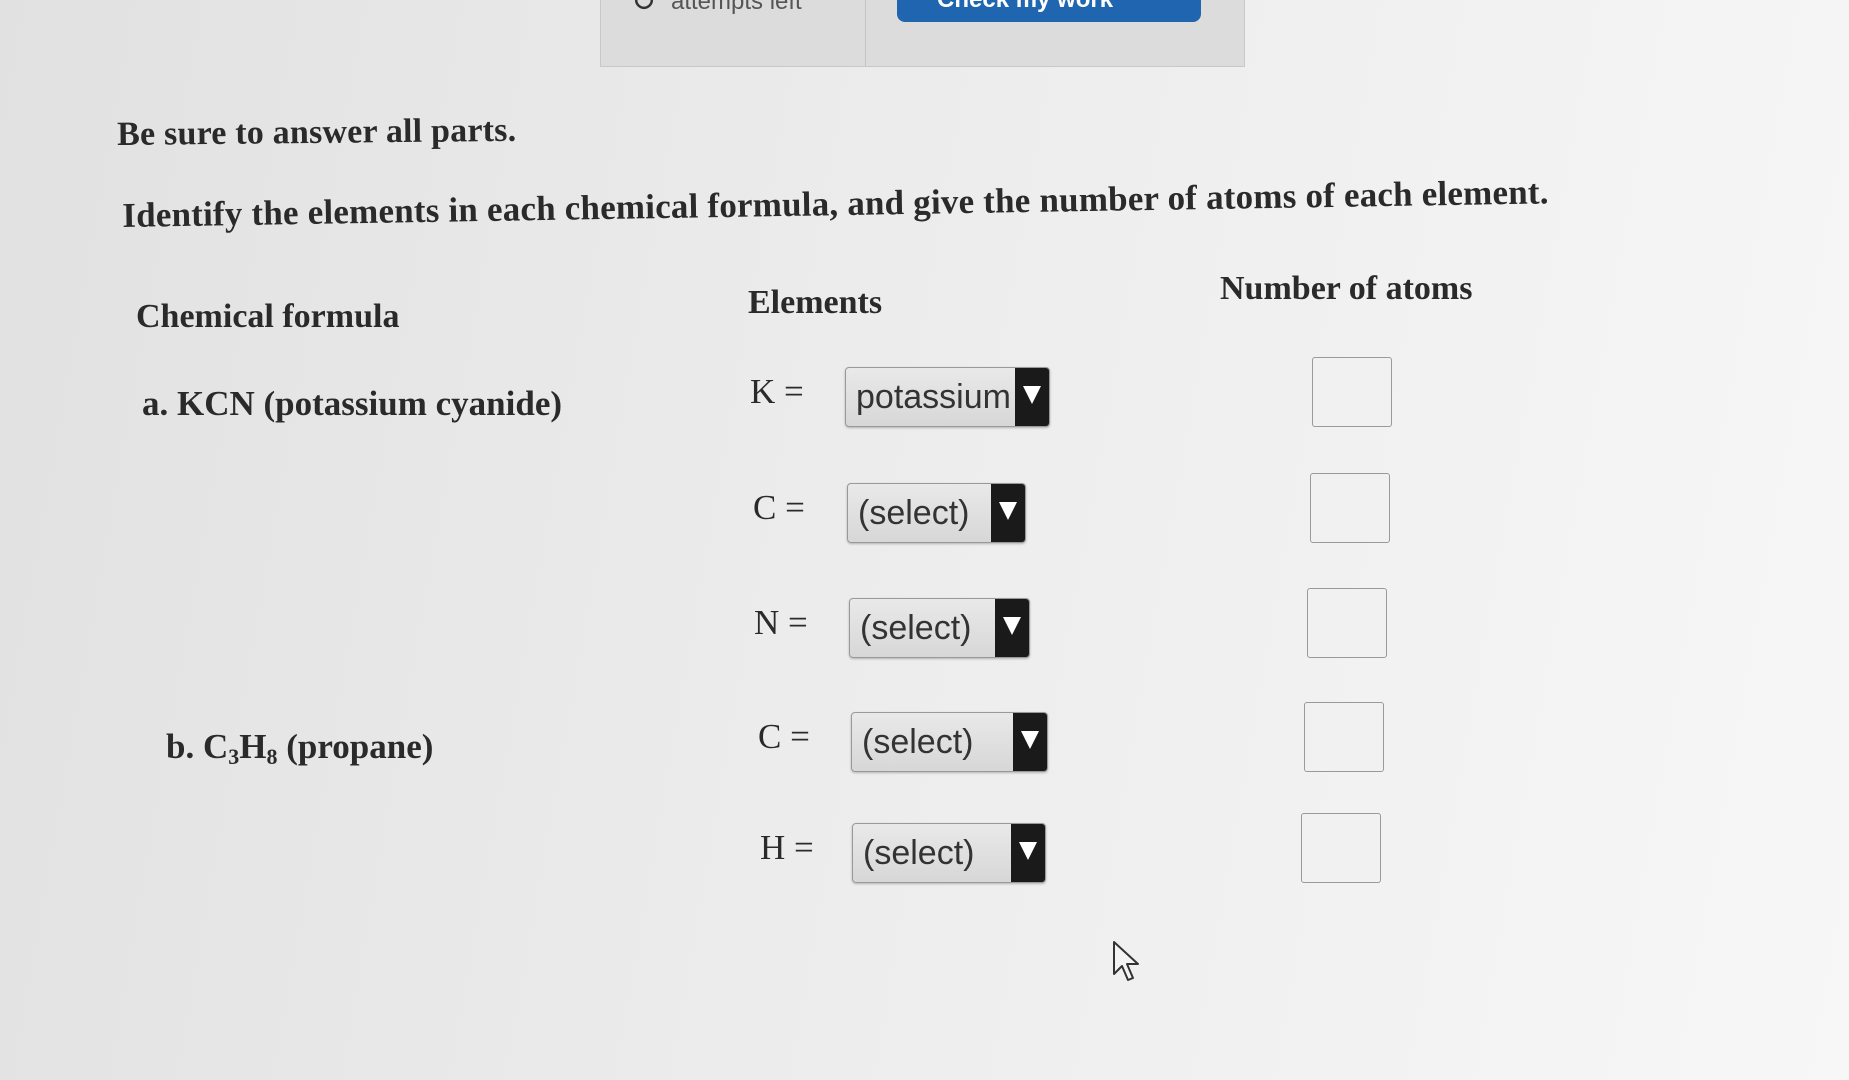  What do you see at coordinates (919, 853) in the screenshot?
I see `element-select-h-value: (select)` at bounding box center [919, 853].